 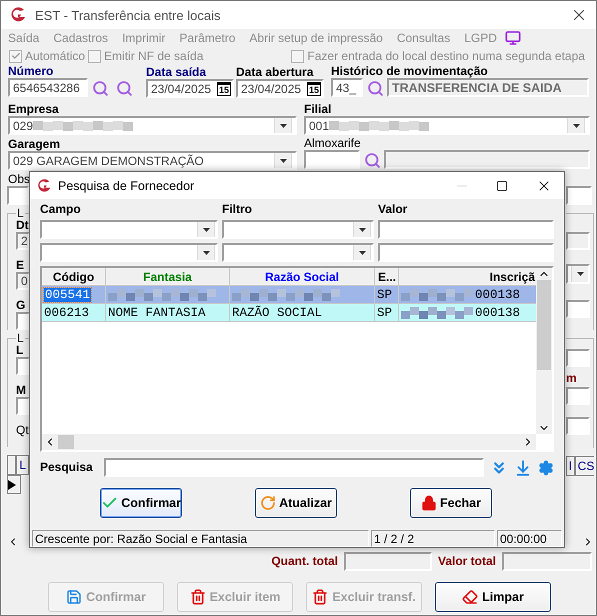 What do you see at coordinates (488, 87) in the screenshot?
I see `description-field: TRANSFERENCIA DE SAIDA` at bounding box center [488, 87].